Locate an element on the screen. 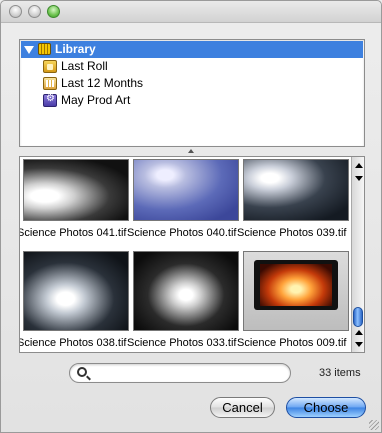 Image resolution: width=382 pixels, height=433 pixels. photo-caption: Science Photos 033.tif is located at coordinates (182, 343).